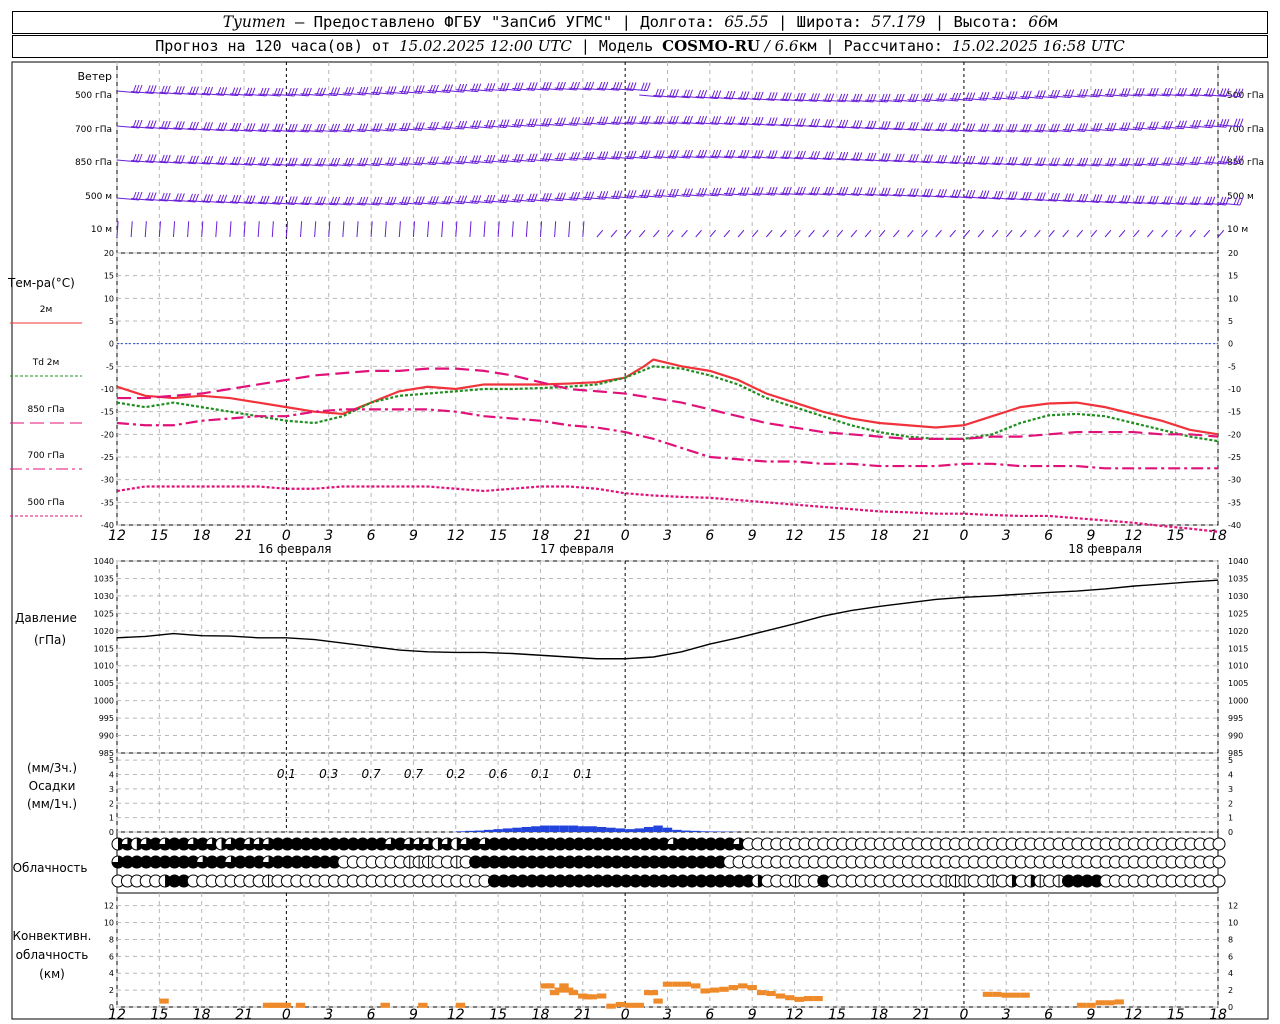  Describe the element at coordinates (46, 618) in the screenshot. I see `pressure-title: Давление` at that location.